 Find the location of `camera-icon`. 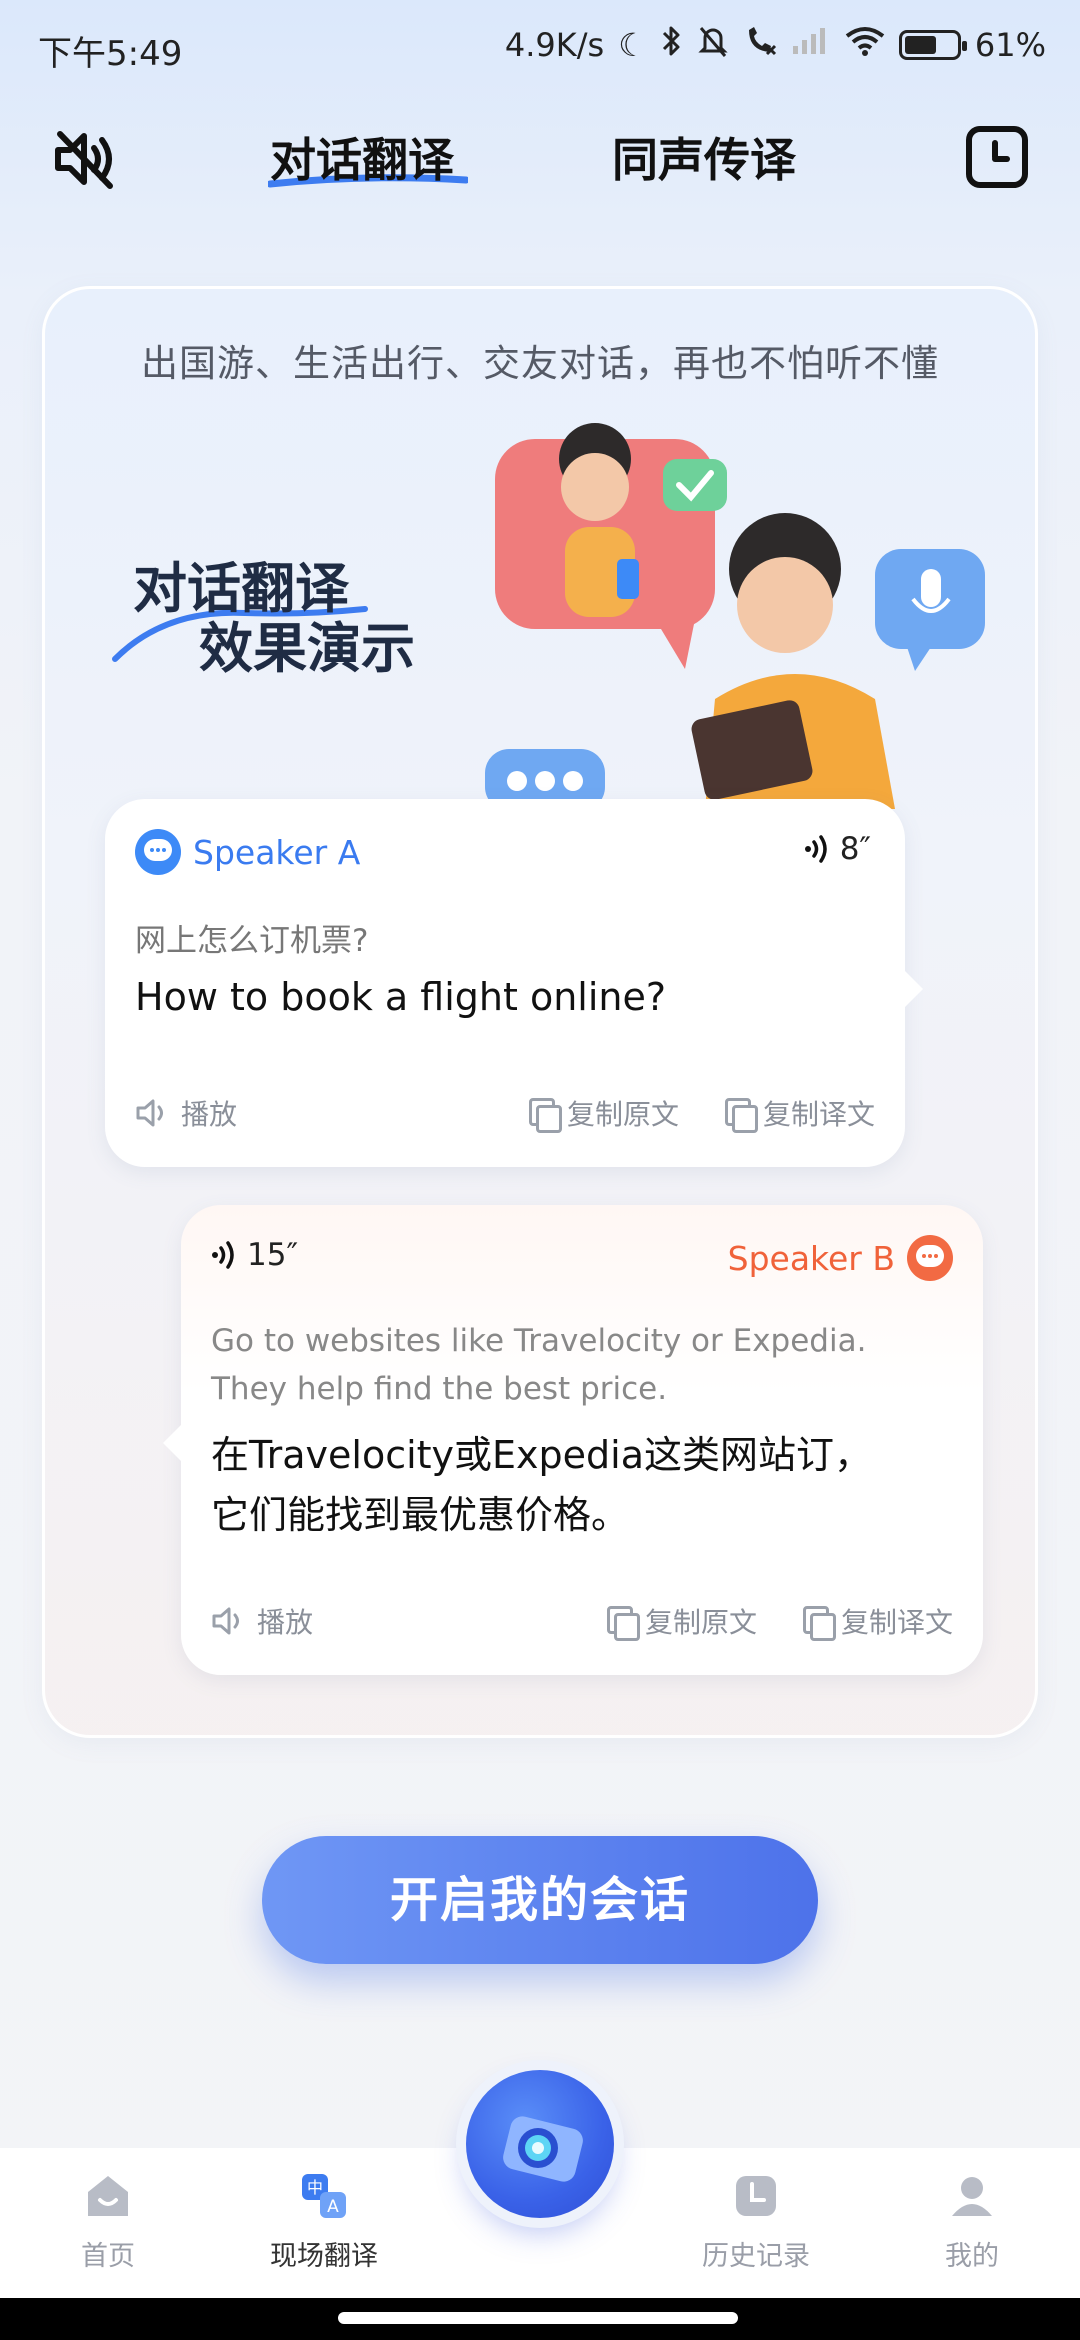

camera-icon is located at coordinates (543, 2149).